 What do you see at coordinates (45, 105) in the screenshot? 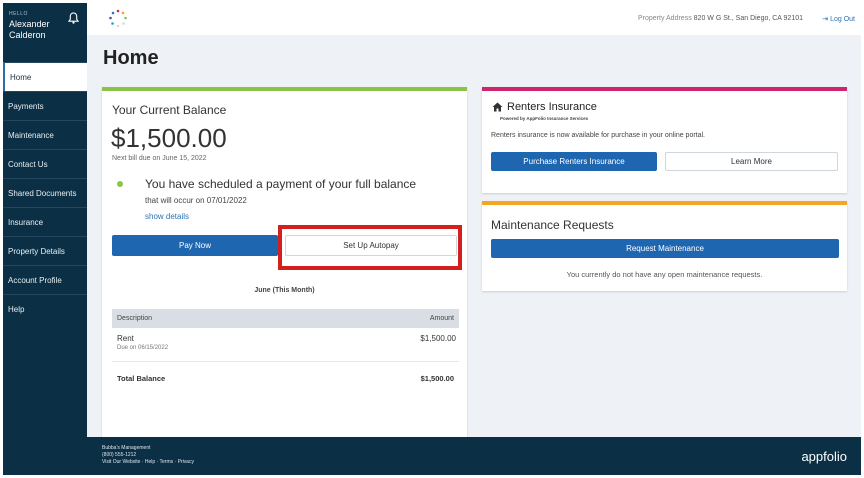
I see `sidebar-item-payments: Payments` at bounding box center [45, 105].